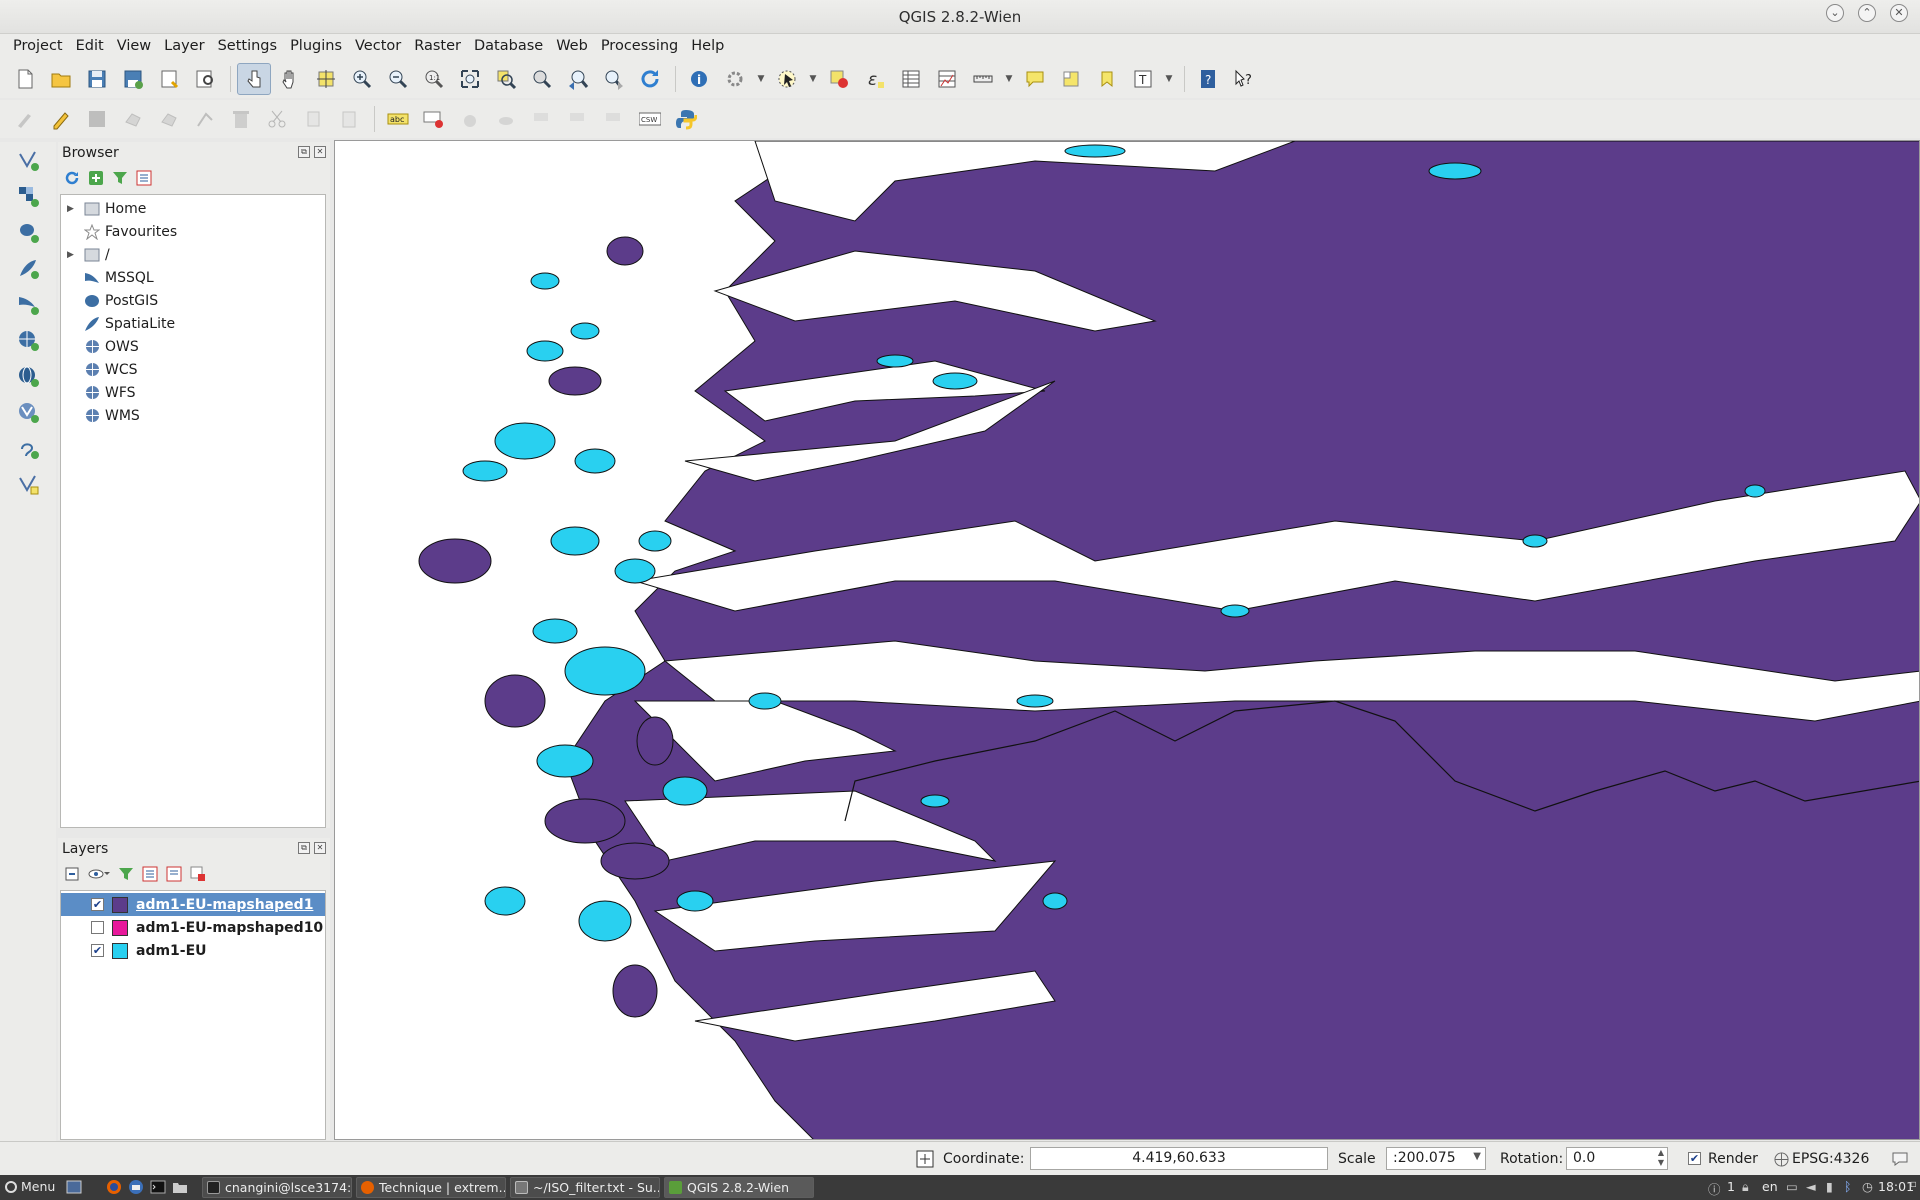 The height and width of the screenshot is (1200, 1920). What do you see at coordinates (193, 415) in the screenshot?
I see `browser-item-wms: WMS` at bounding box center [193, 415].